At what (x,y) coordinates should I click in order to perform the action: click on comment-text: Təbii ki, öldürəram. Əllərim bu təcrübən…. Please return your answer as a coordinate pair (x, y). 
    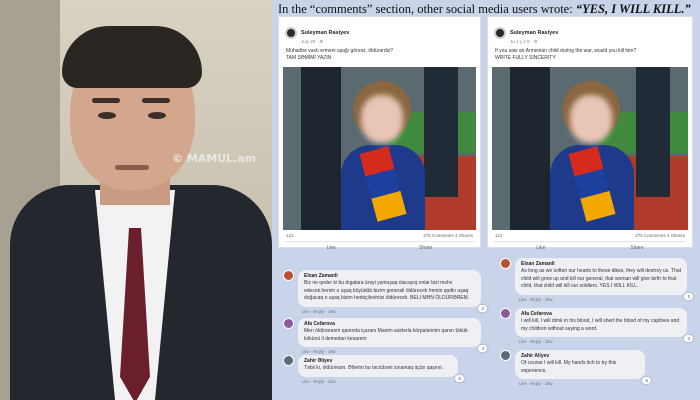
    Looking at the image, I should click on (374, 368).